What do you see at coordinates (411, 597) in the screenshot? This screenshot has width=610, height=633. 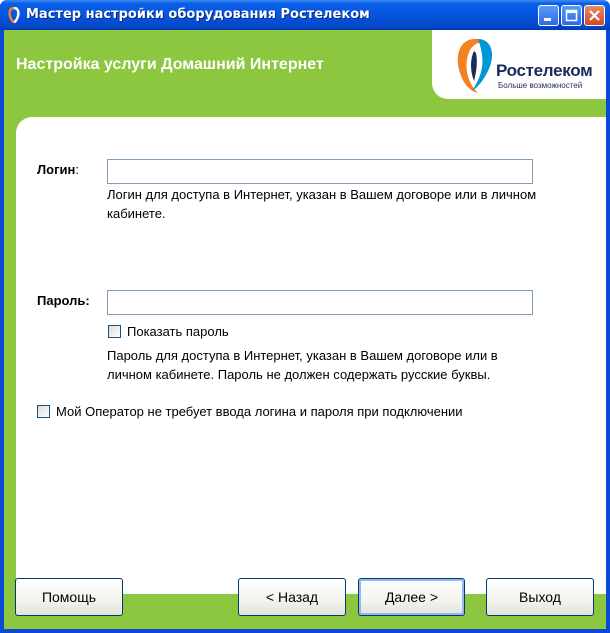 I see `next-button: Далее >` at bounding box center [411, 597].